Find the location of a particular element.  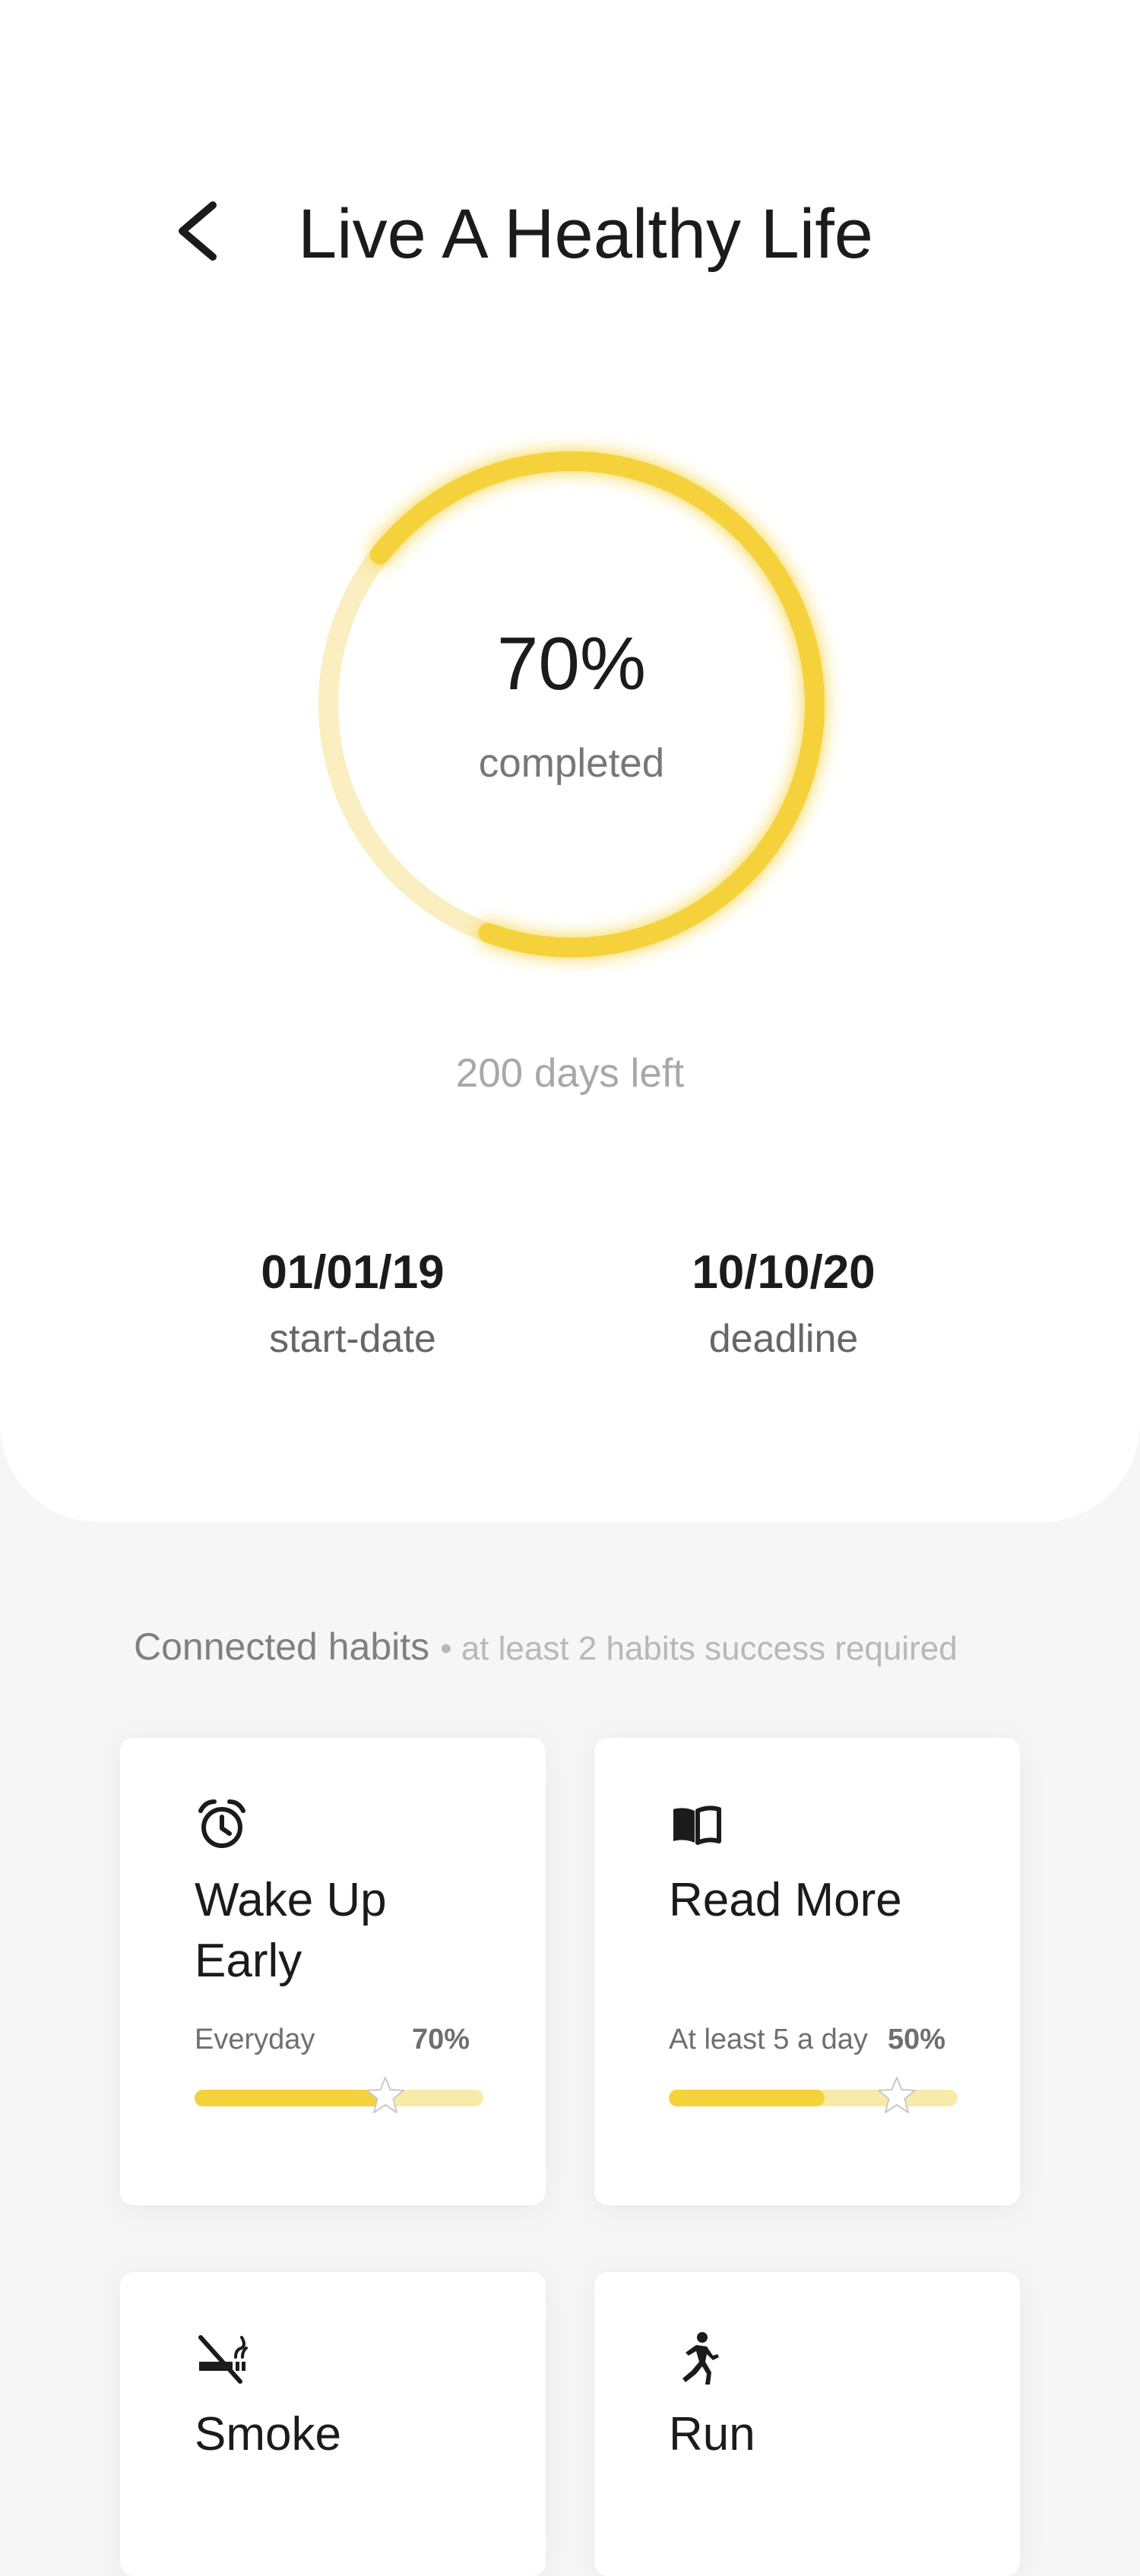

section-title: Connected habits is located at coordinates (282, 1646).